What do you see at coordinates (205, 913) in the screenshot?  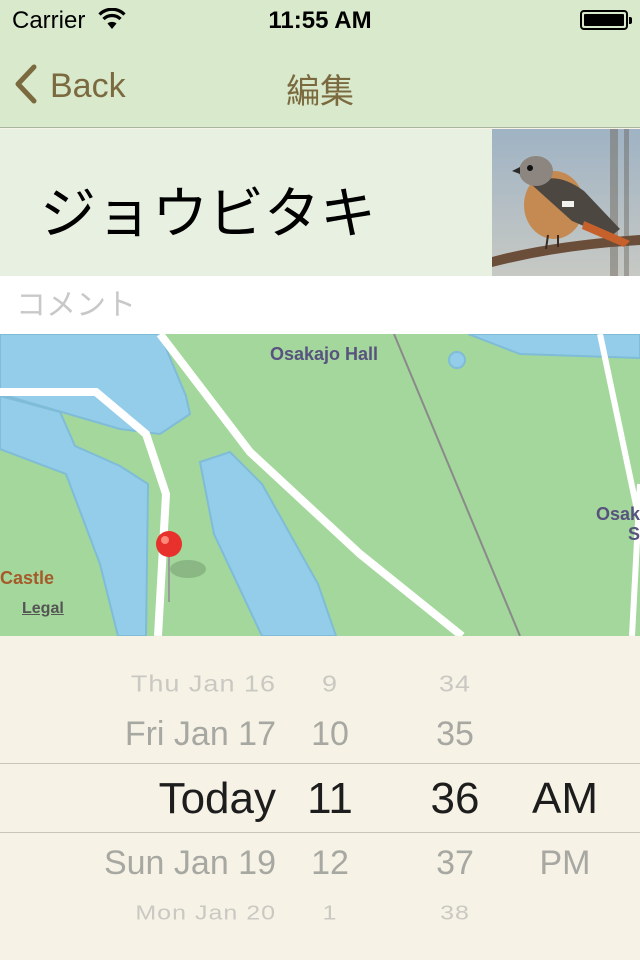 I see `date-option: Mon Jan 20` at bounding box center [205, 913].